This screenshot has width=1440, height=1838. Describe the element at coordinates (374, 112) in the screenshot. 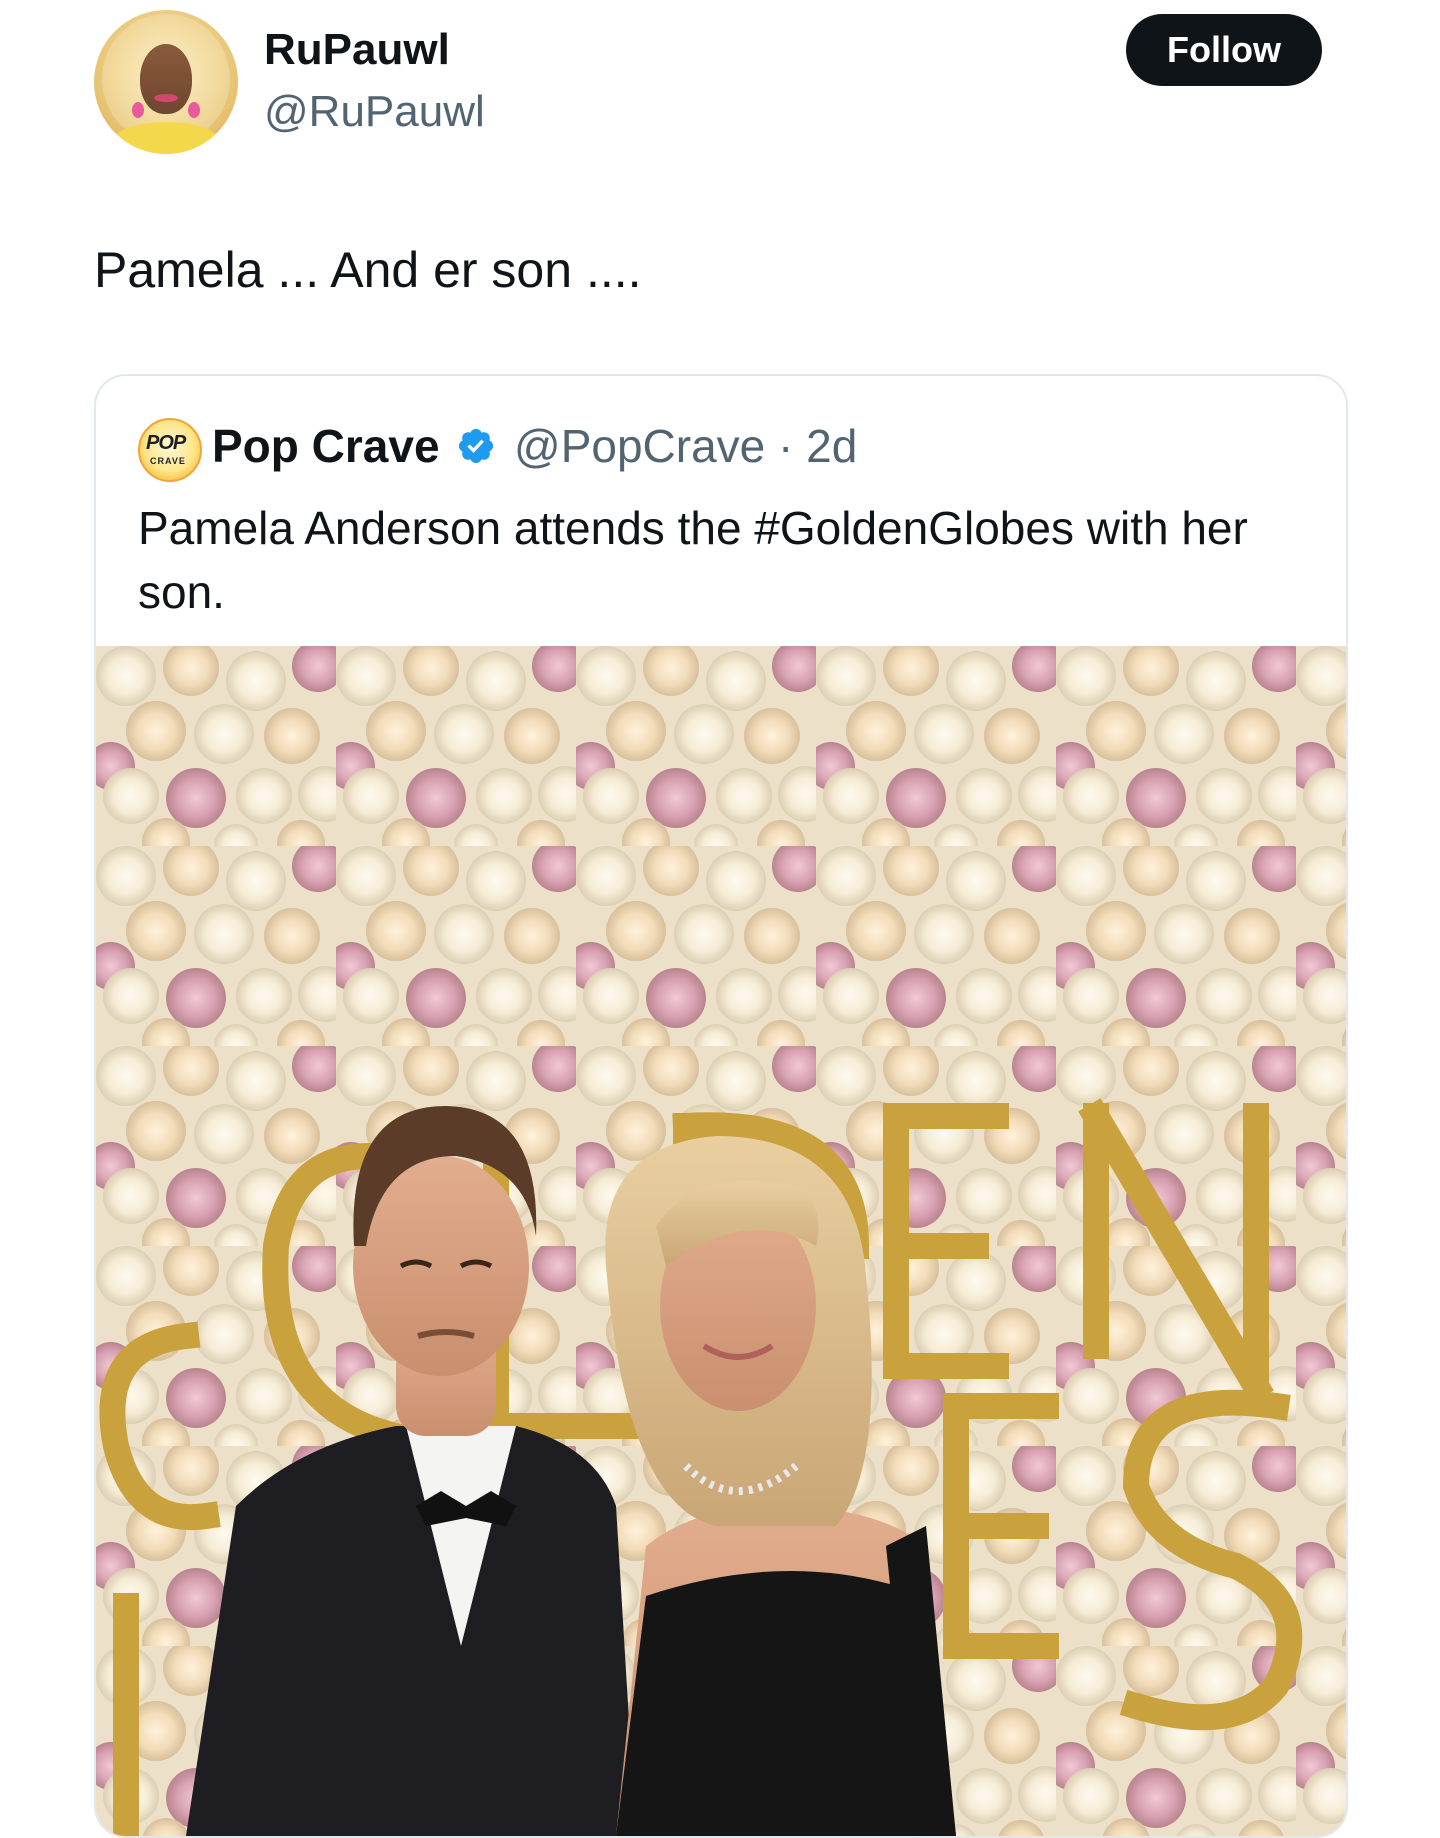

I see `author-handle: @RuPauwl` at that location.